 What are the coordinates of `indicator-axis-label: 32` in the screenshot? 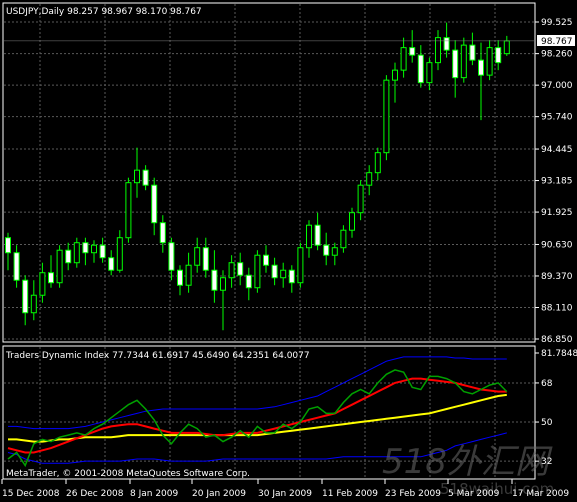 It's located at (546, 462).